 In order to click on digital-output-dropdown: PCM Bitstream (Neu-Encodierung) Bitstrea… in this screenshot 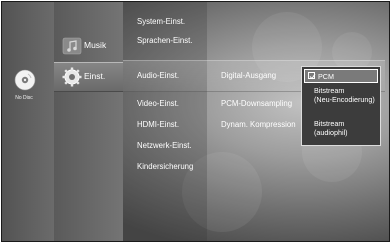, I will do `click(341, 106)`.